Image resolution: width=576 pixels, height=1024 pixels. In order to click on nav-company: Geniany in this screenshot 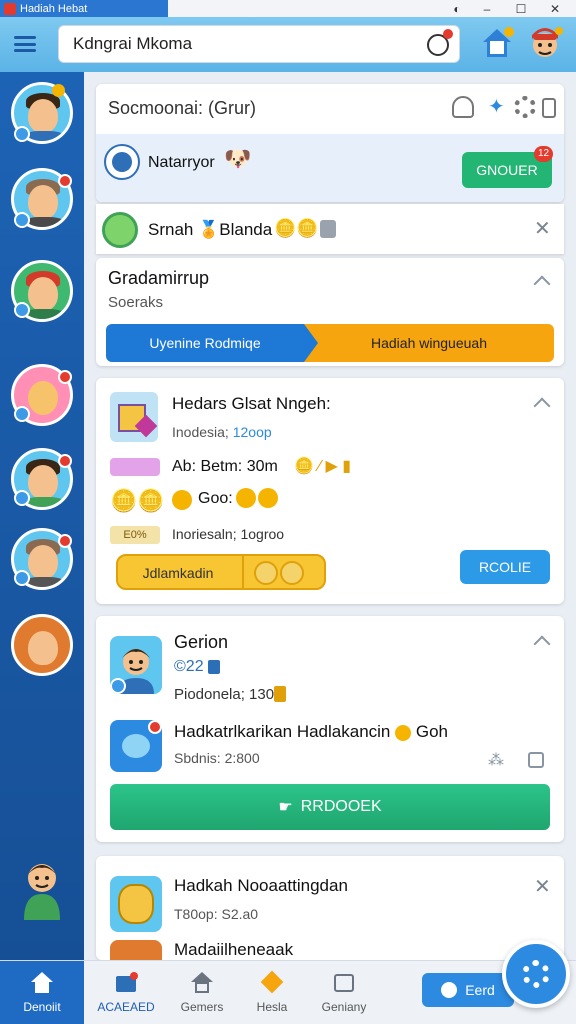, I will do `click(344, 992)`.